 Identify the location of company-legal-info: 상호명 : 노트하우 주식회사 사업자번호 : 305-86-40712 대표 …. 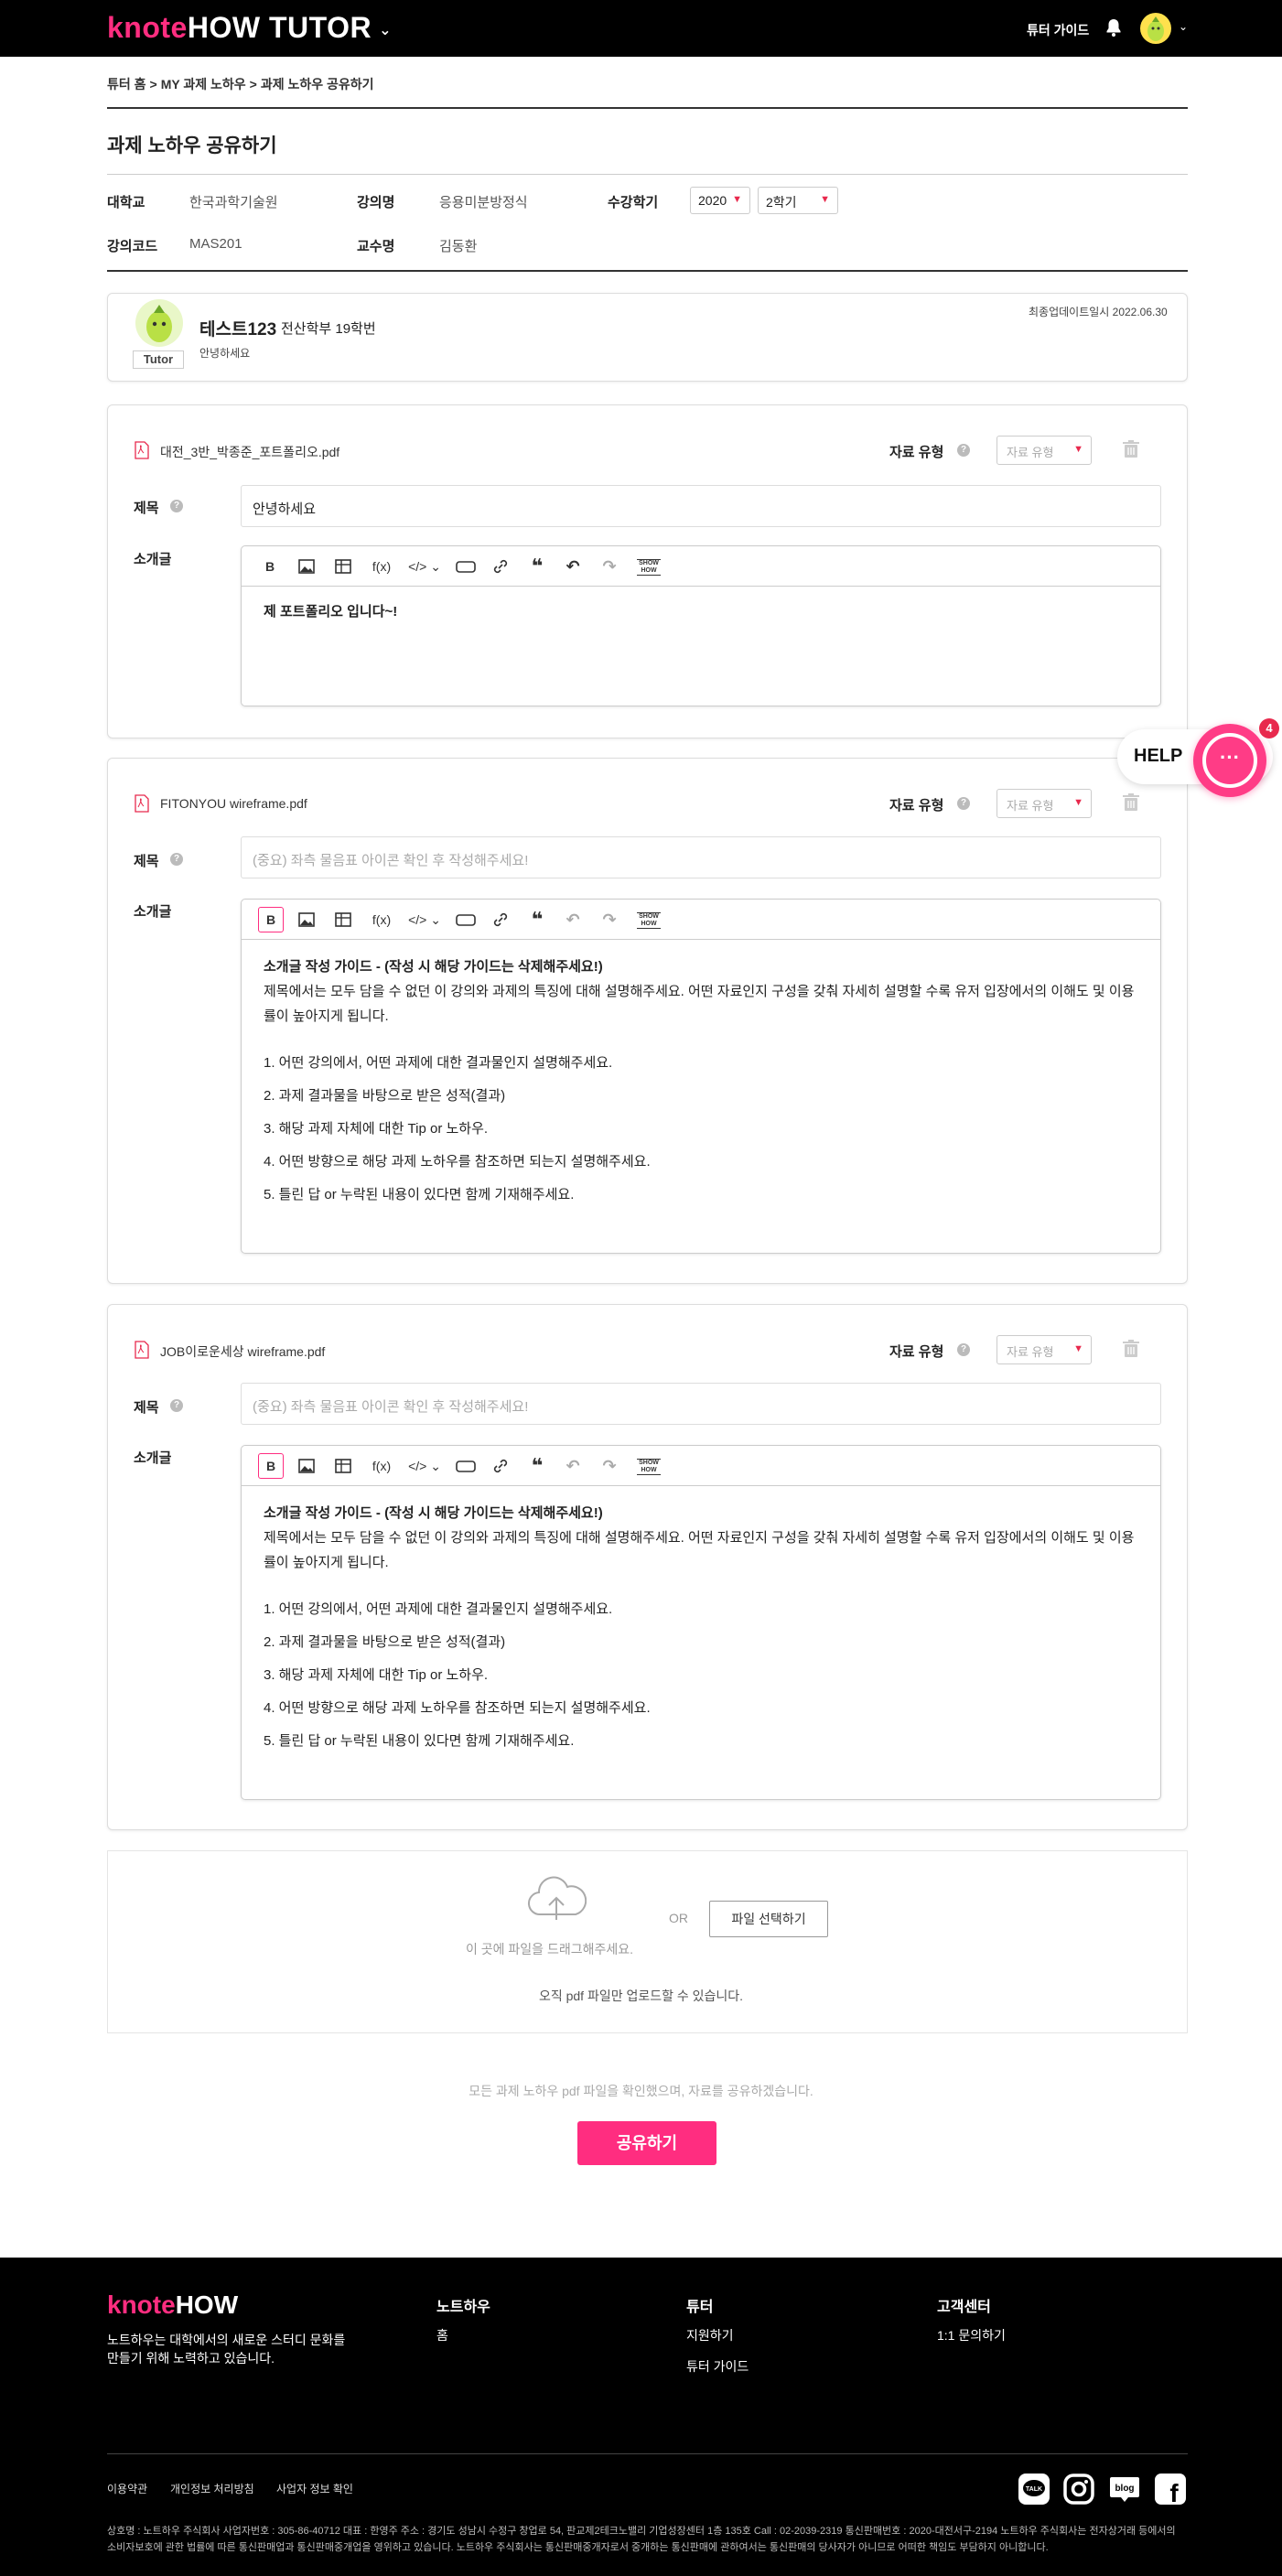
(641, 2539).